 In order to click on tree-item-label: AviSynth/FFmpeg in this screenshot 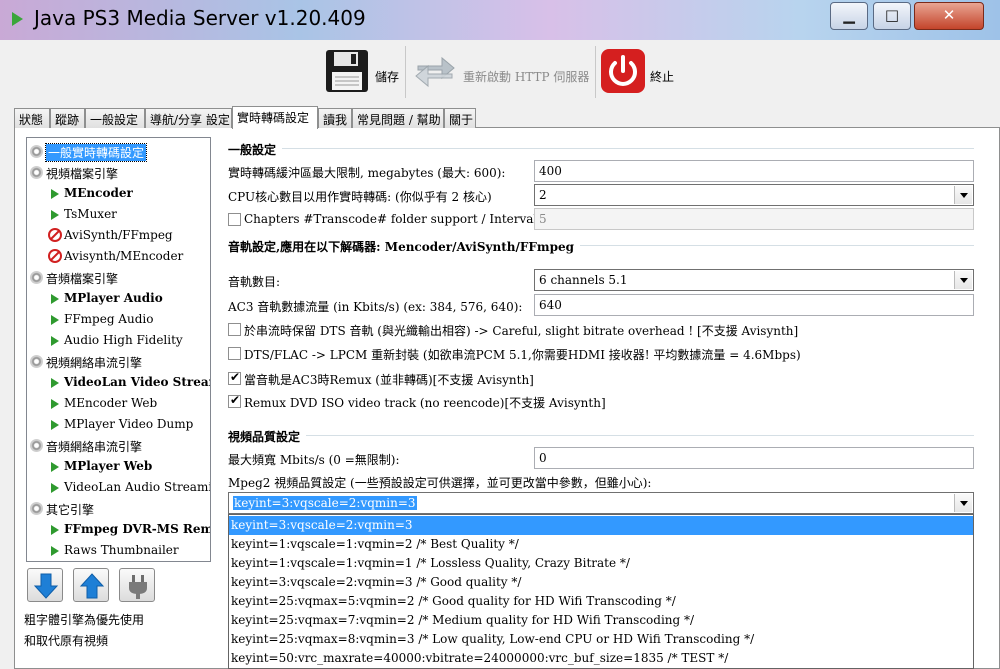, I will do `click(118, 235)`.